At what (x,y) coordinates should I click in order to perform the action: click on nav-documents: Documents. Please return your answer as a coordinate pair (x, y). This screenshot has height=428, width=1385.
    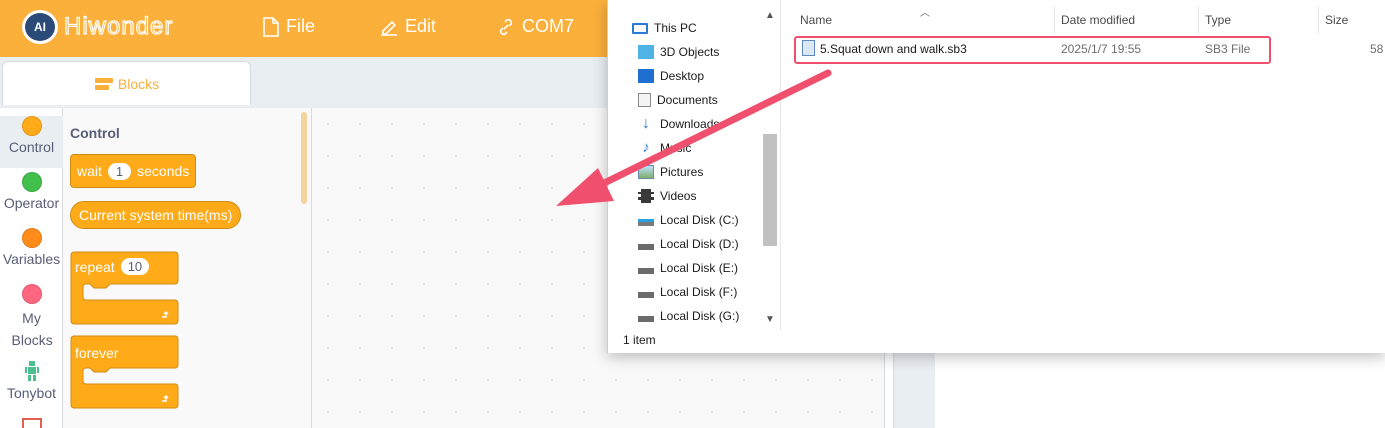
    Looking at the image, I should click on (678, 100).